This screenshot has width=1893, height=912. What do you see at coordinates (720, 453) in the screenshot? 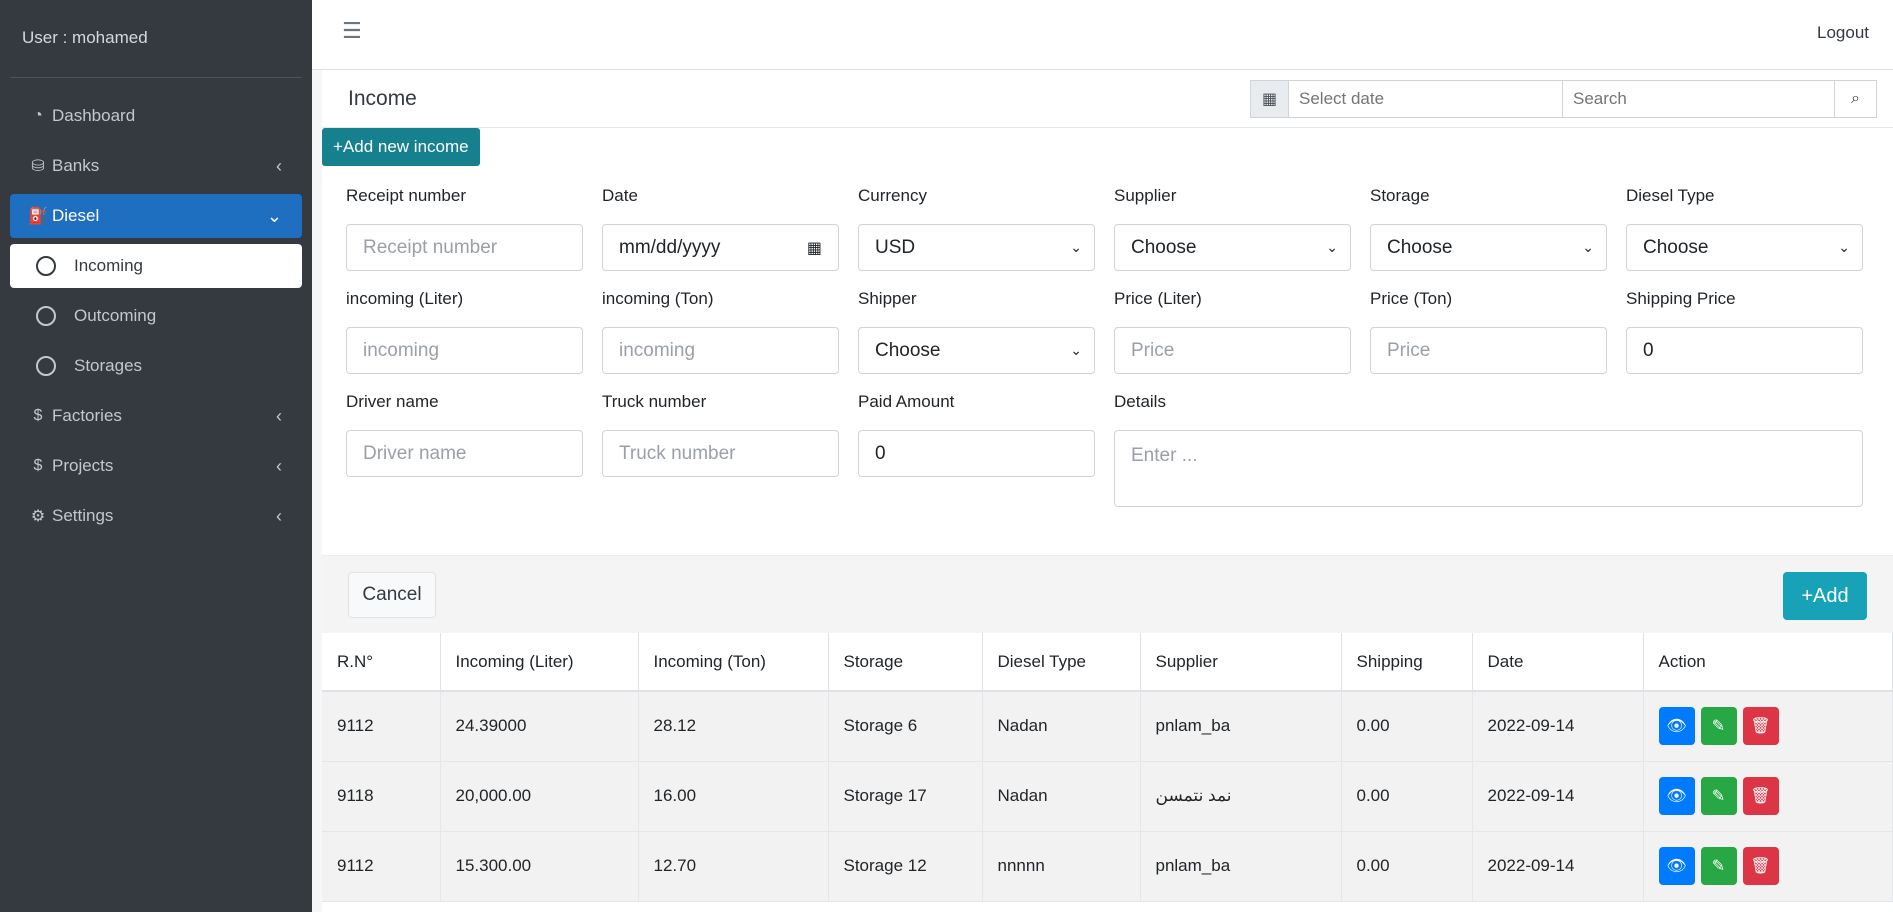
I see `truck-number-input: Truck number` at bounding box center [720, 453].